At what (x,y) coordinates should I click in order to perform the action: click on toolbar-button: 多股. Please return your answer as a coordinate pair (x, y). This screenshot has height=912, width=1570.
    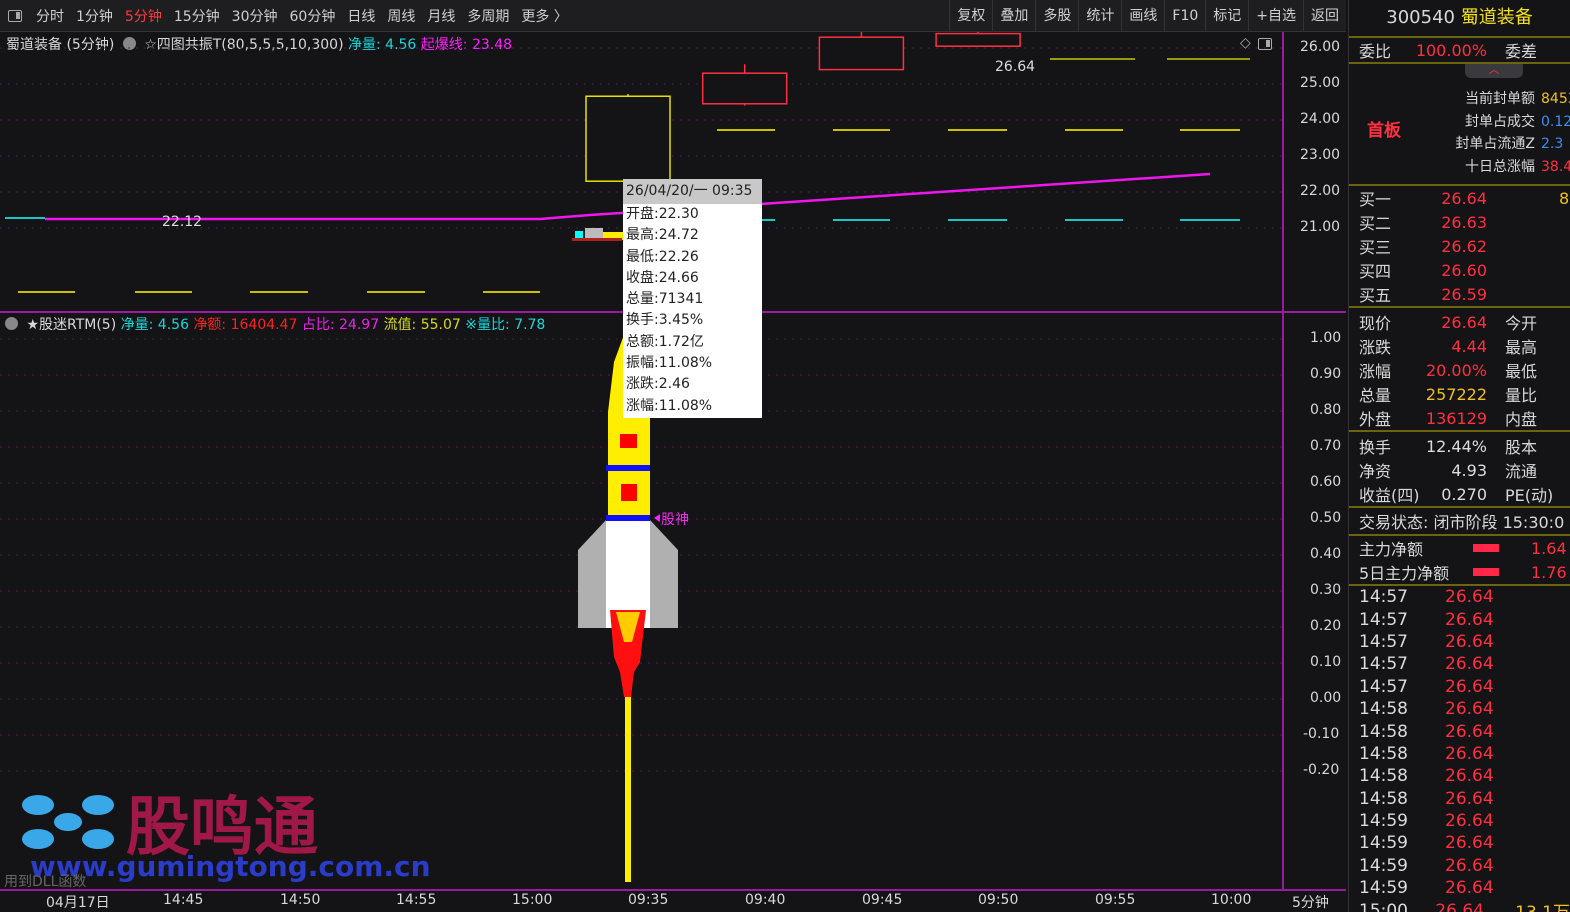
    Looking at the image, I should click on (1056, 16).